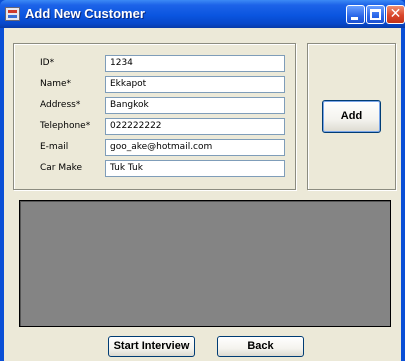 Image resolution: width=405 pixels, height=361 pixels. Describe the element at coordinates (355, 14) in the screenshot. I see `minimize-button` at that location.